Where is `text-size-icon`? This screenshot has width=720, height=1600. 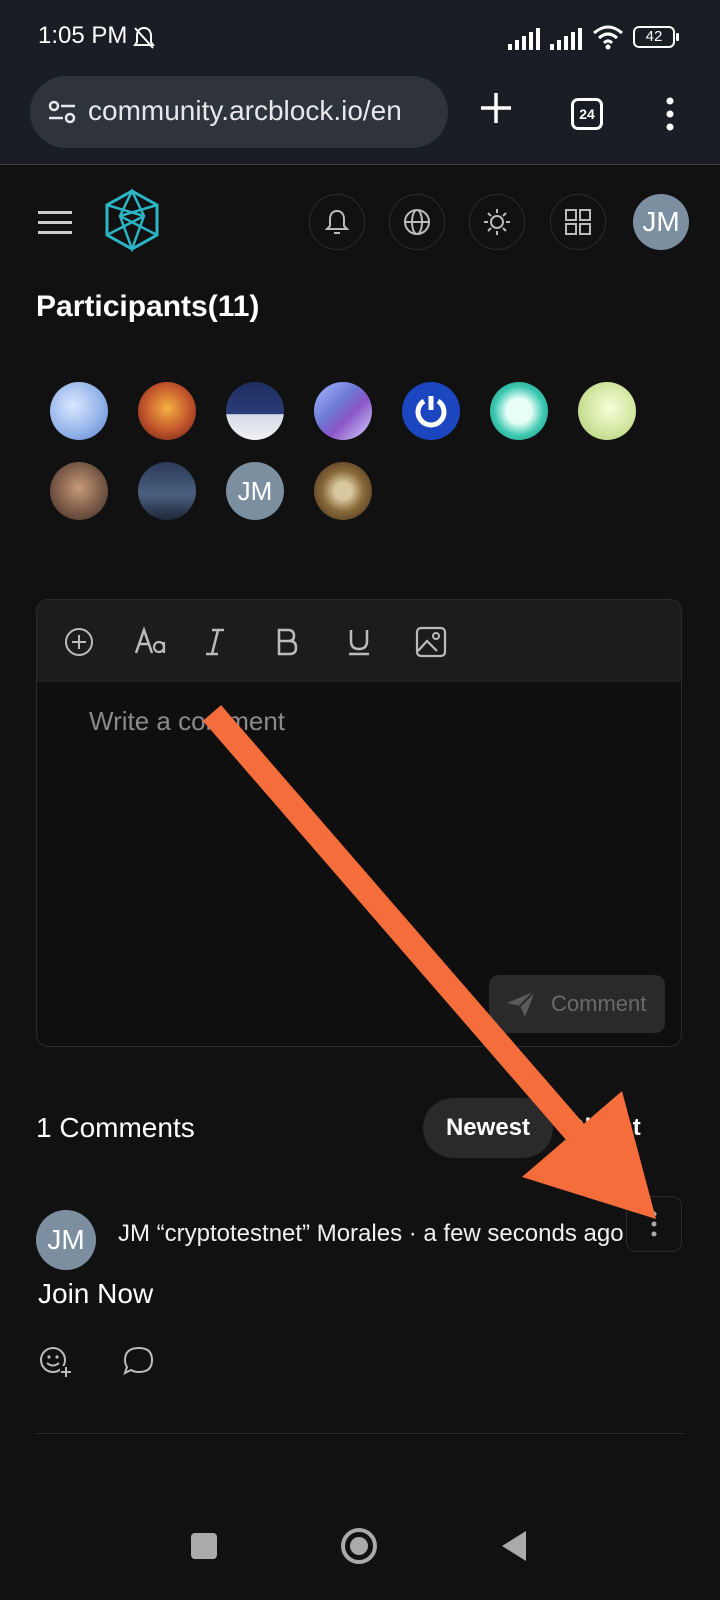 text-size-icon is located at coordinates (150, 640).